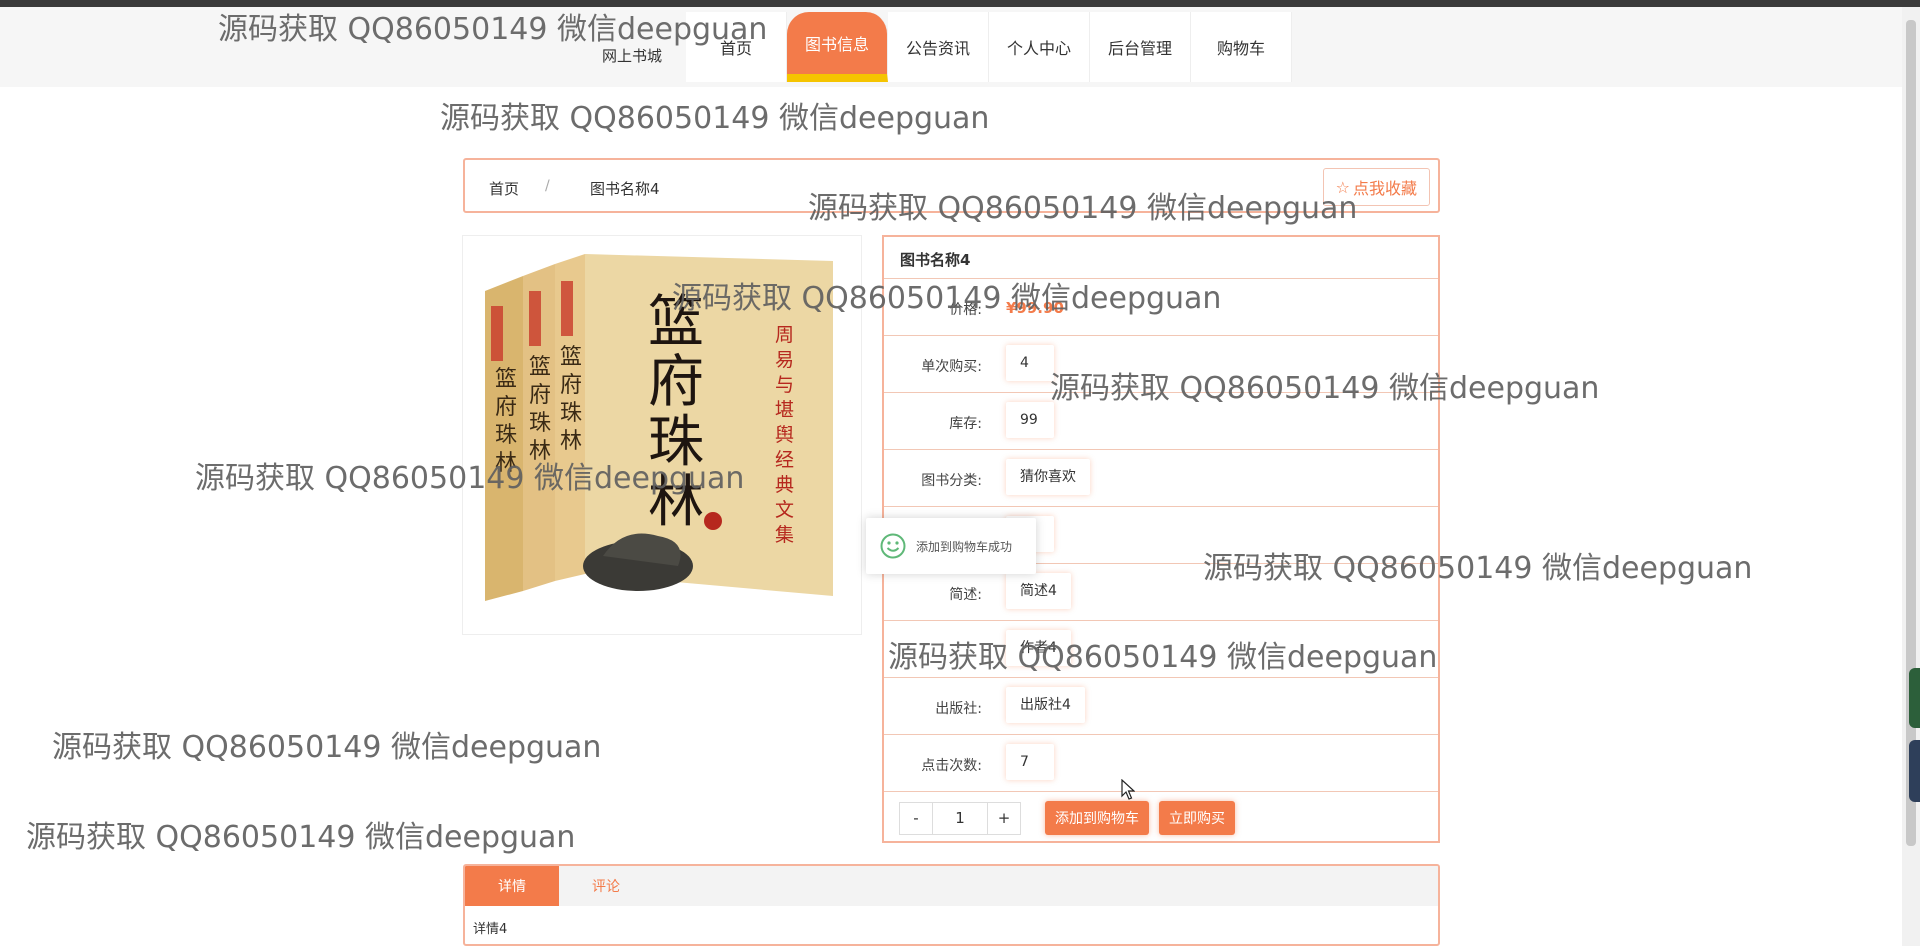  I want to click on field-value: 简述4, so click(1038, 591).